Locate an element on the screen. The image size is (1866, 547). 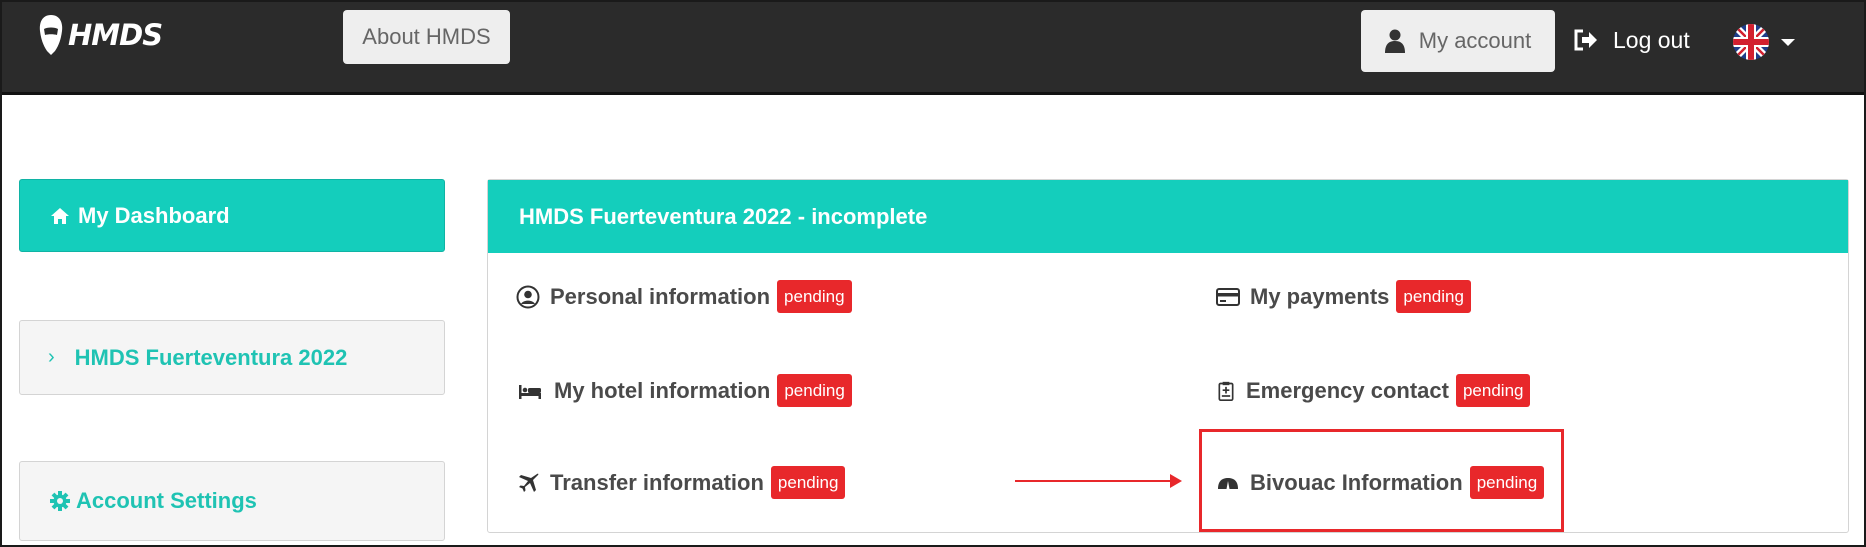
my-dashboard-label: My Dashboard is located at coordinates (154, 215).